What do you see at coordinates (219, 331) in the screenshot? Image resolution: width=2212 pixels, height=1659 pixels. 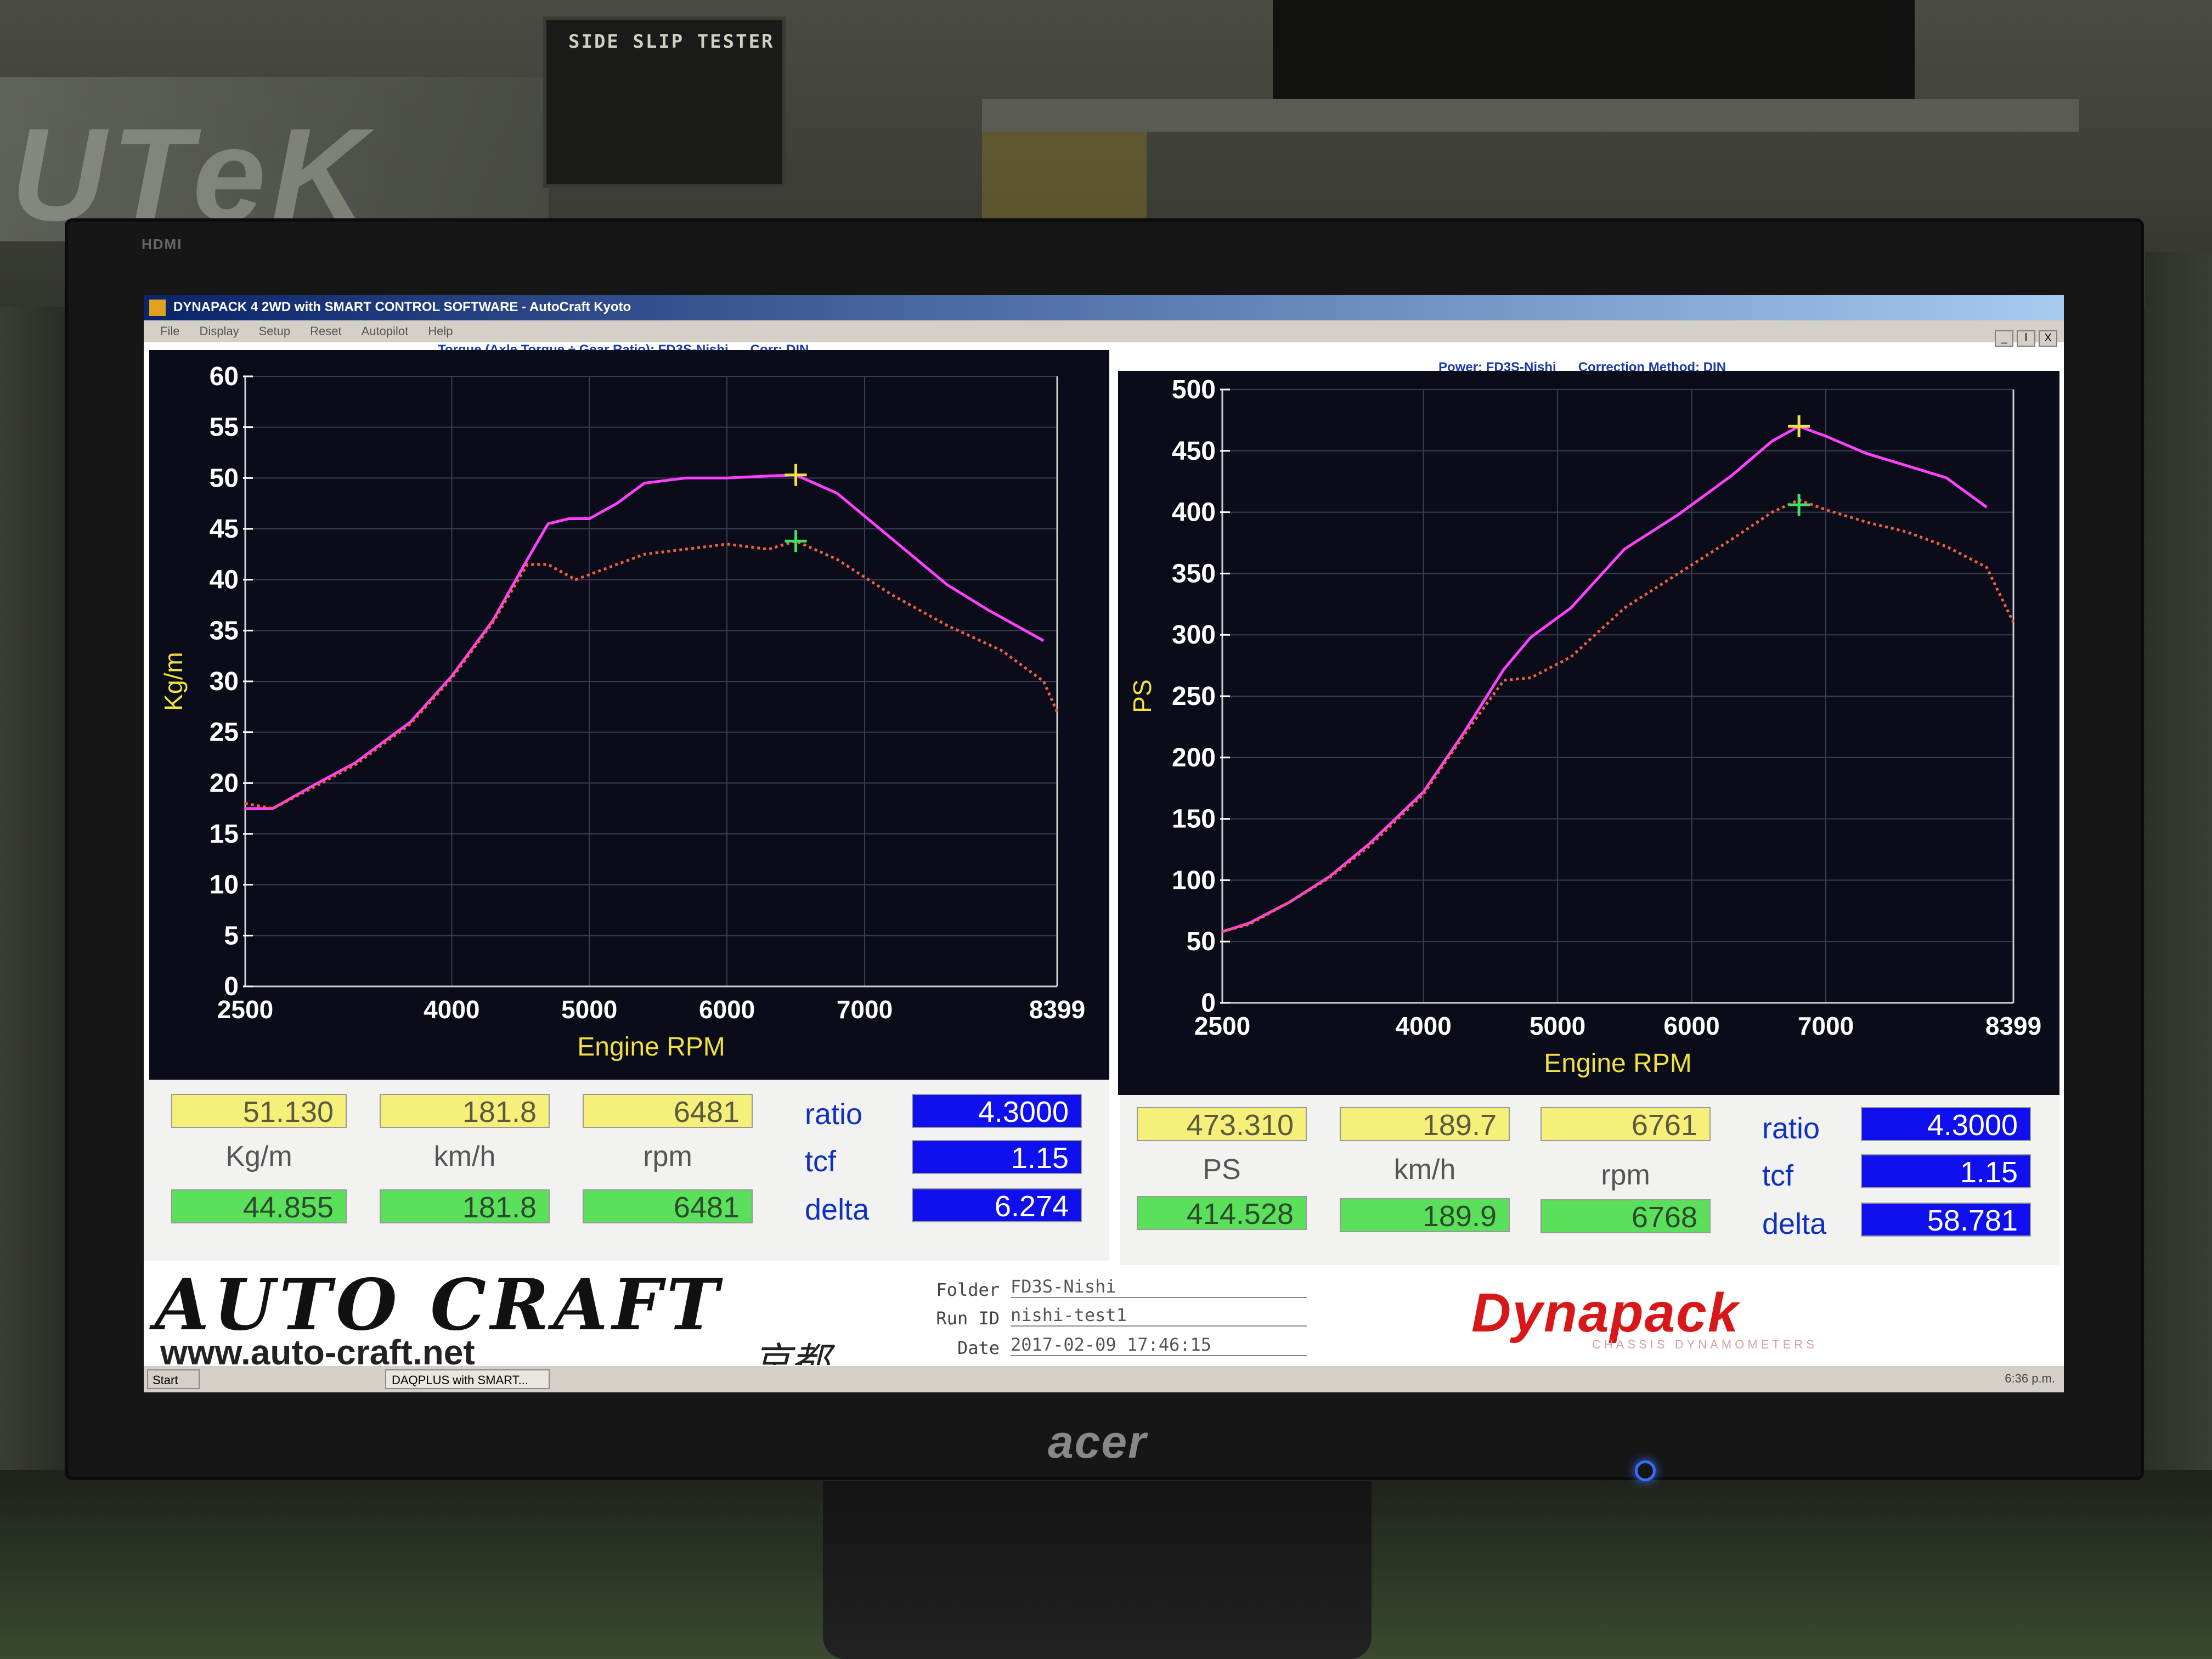 I see `menu-display: Display` at bounding box center [219, 331].